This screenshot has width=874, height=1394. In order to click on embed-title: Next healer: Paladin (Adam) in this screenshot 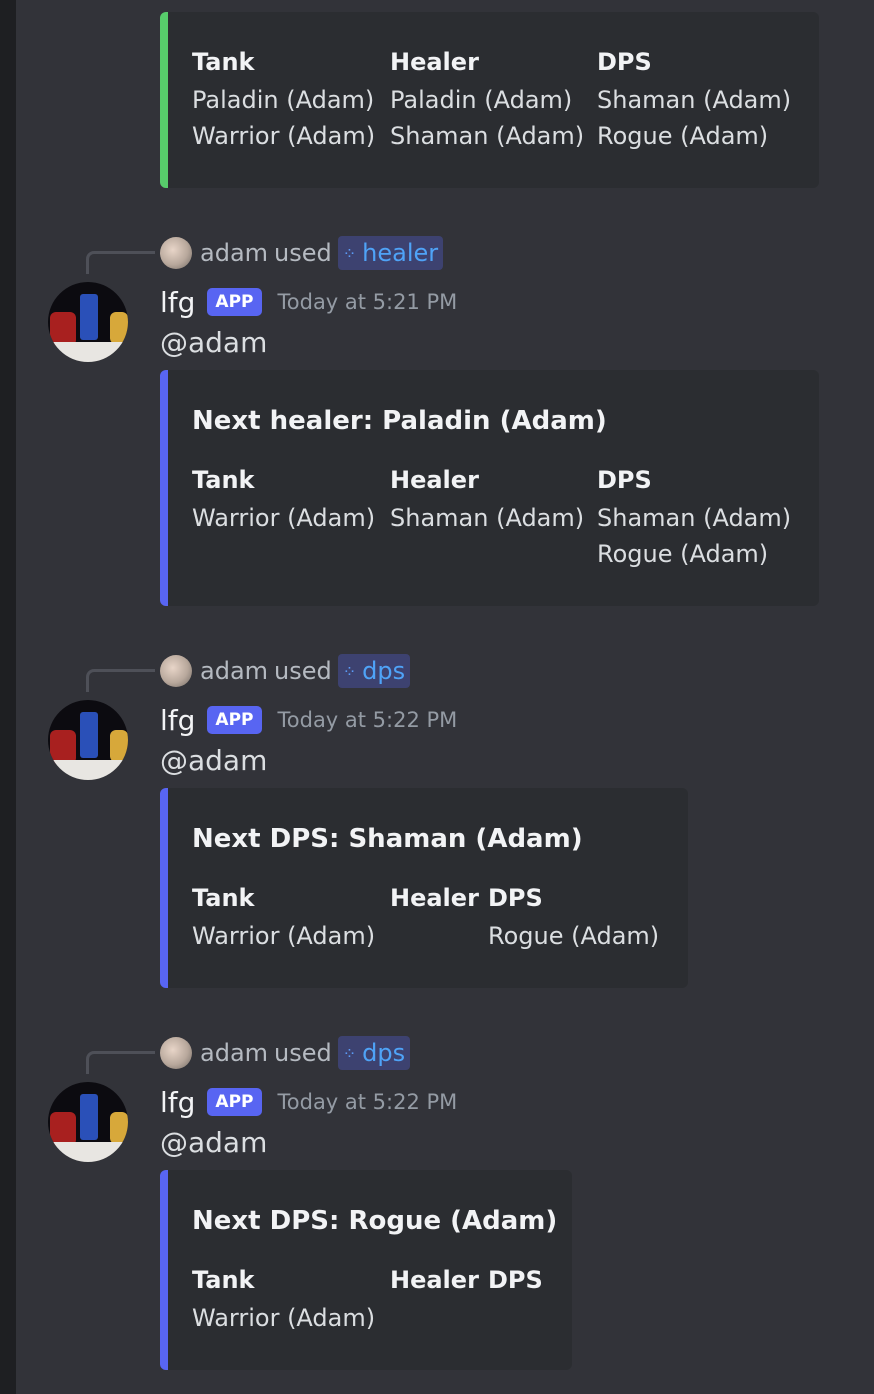, I will do `click(399, 421)`.